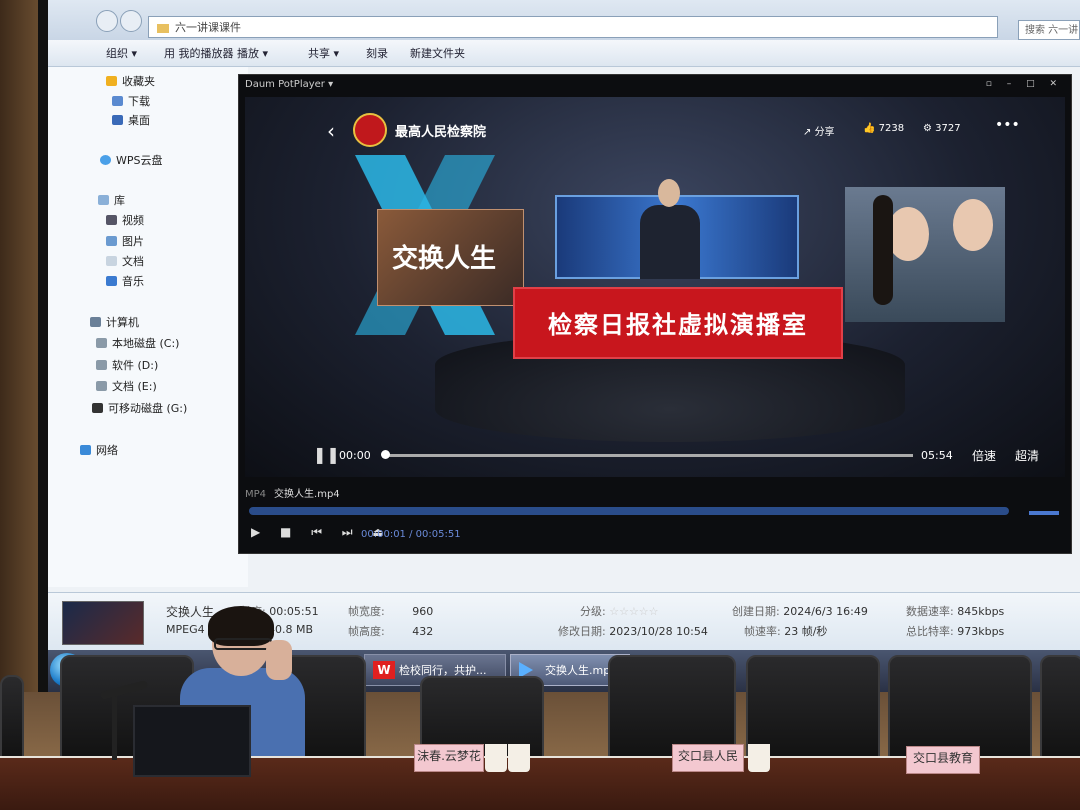  I want to click on organize-button: 组织 ▾, so click(121, 53).